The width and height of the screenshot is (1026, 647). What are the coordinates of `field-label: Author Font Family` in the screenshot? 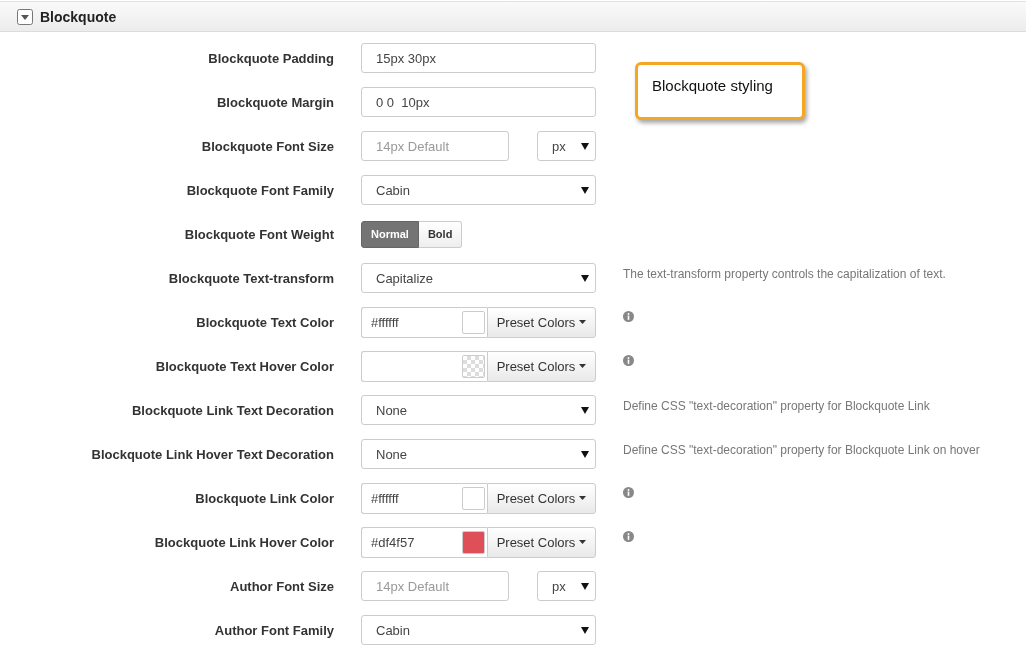 It's located at (273, 630).